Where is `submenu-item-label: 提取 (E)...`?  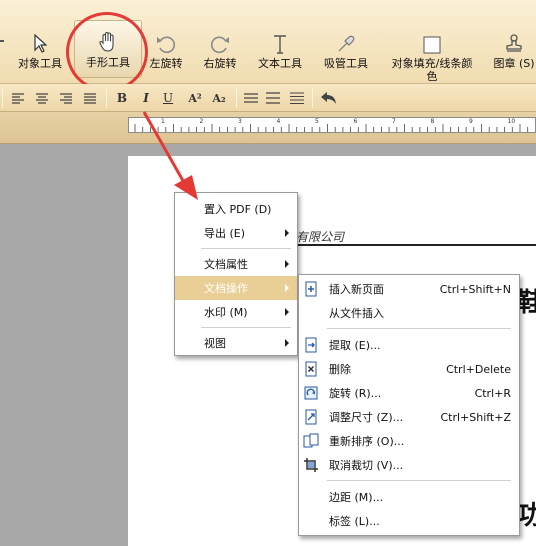
submenu-item-label: 提取 (E)... is located at coordinates (355, 345).